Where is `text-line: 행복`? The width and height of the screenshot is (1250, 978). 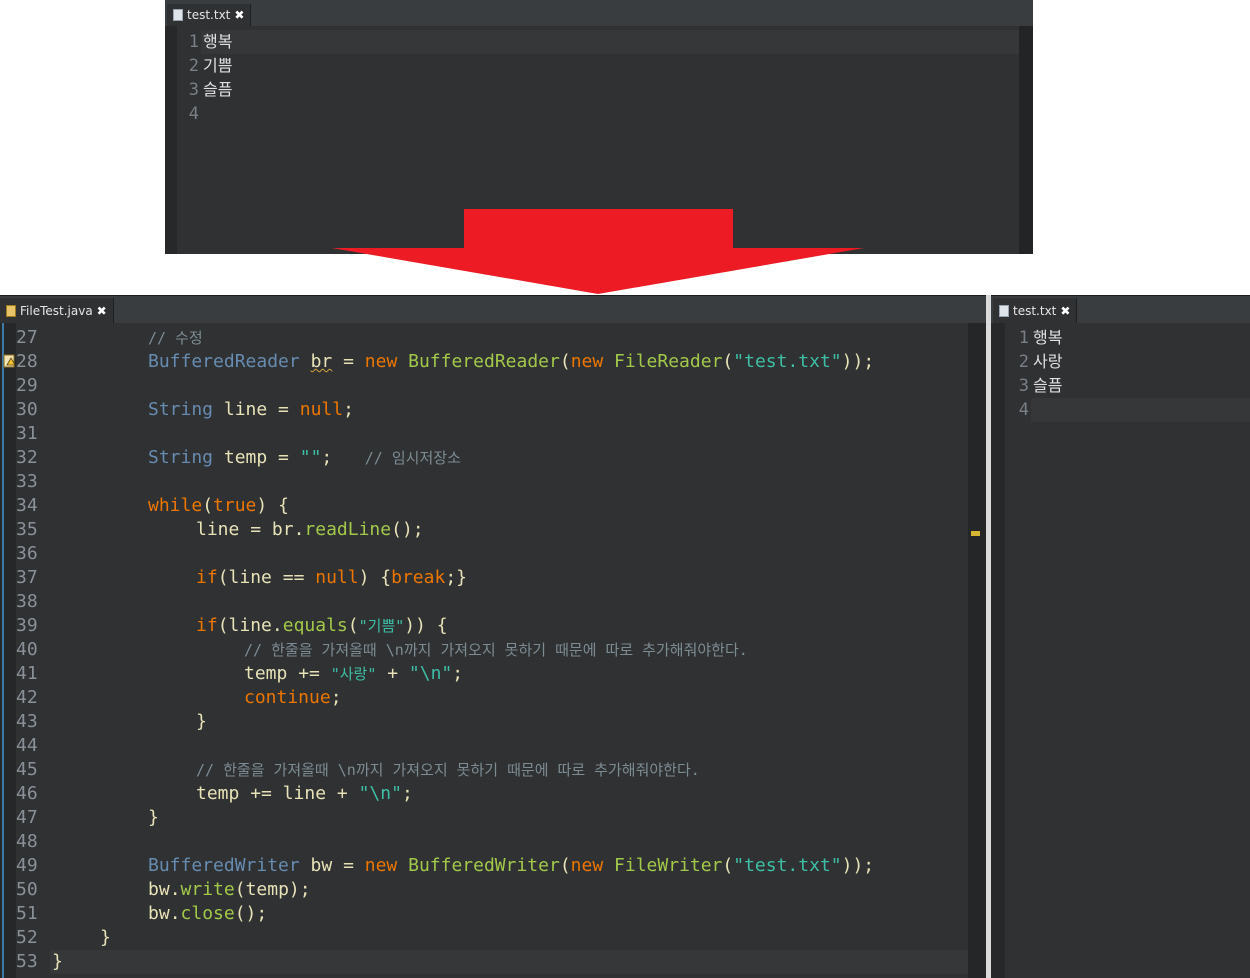
text-line: 행복 is located at coordinates (611, 42).